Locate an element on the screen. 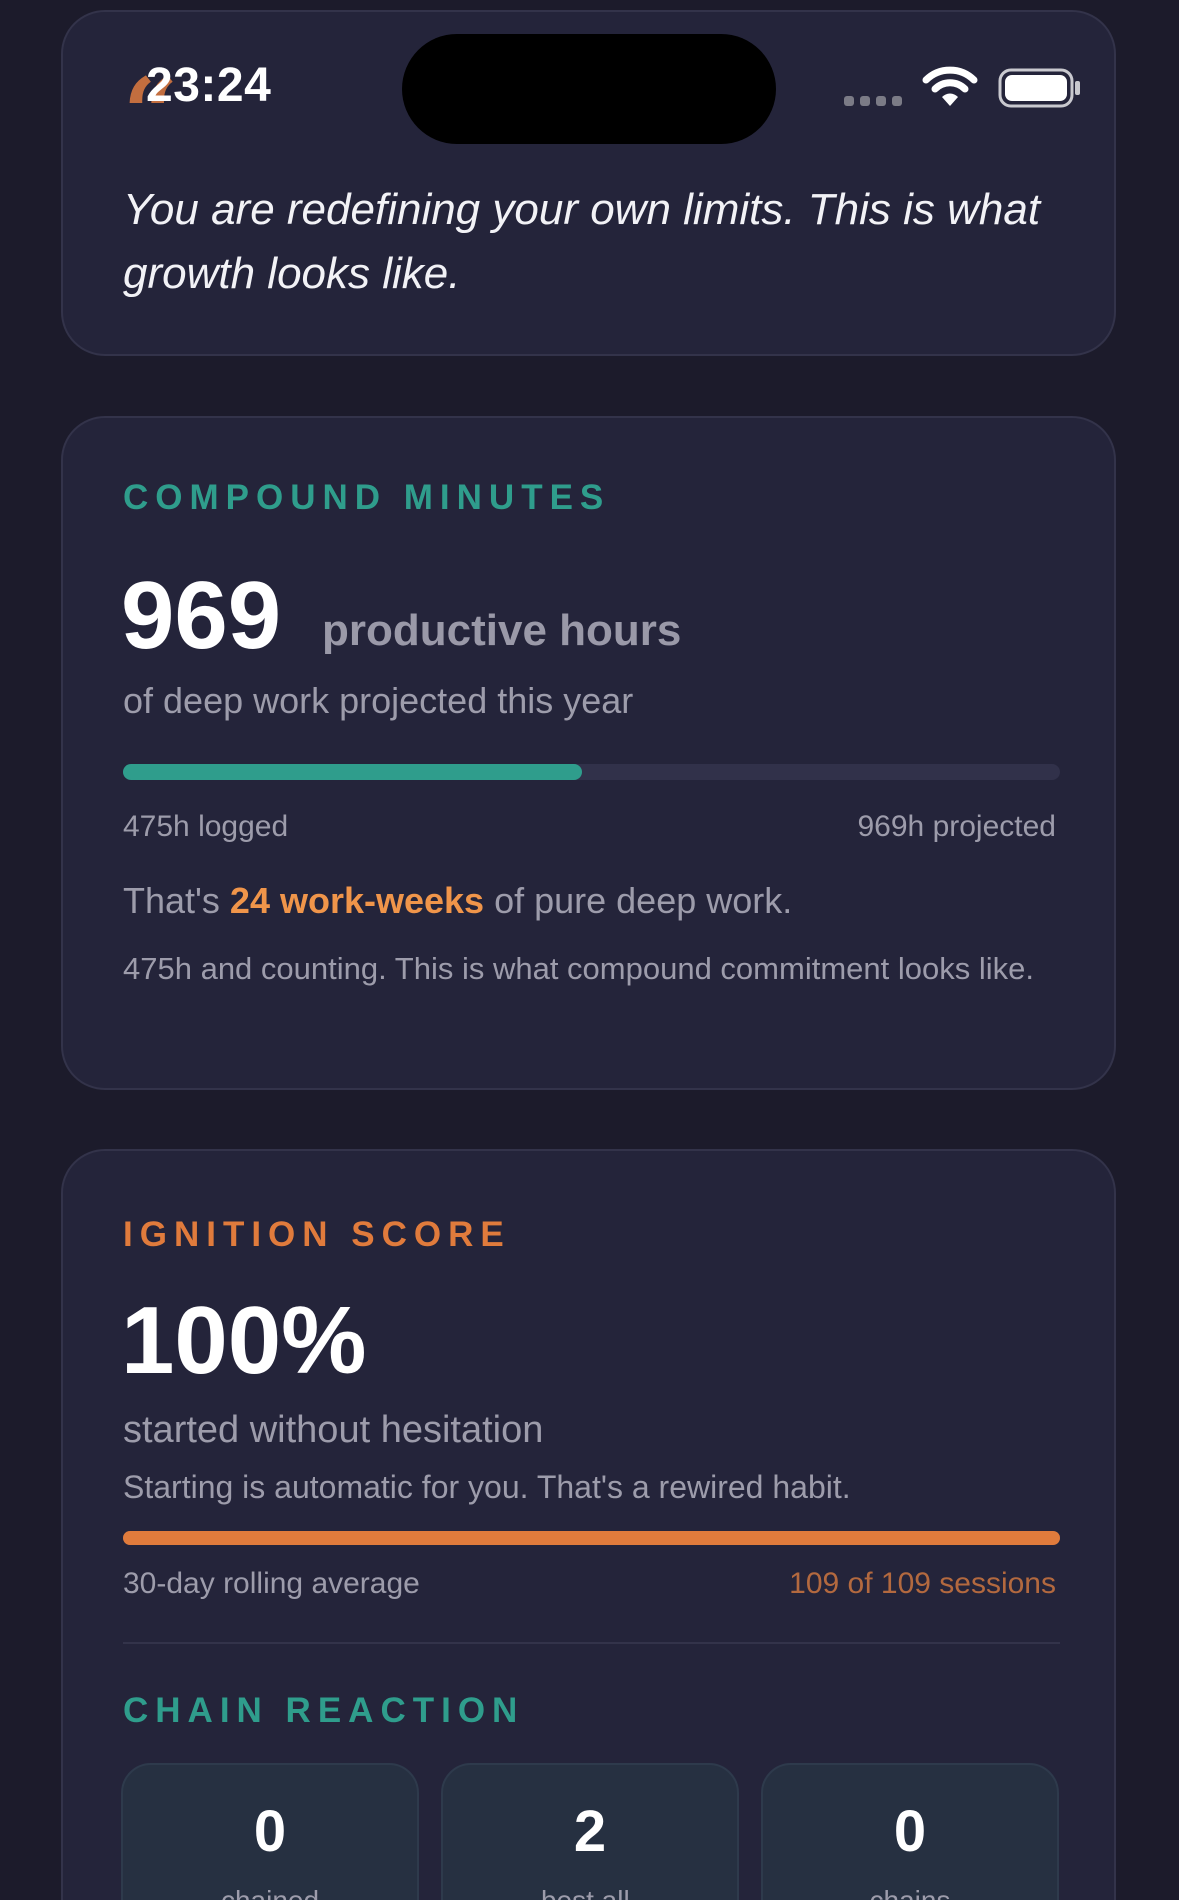  chain-tile-label: chains is located at coordinates (910, 1892).